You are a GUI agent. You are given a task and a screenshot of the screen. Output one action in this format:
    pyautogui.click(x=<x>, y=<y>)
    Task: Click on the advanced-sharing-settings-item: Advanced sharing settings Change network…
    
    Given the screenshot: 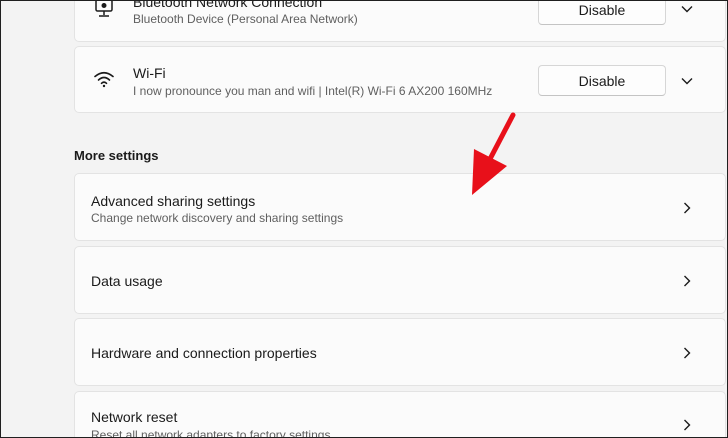 What is the action you would take?
    pyautogui.click(x=400, y=207)
    